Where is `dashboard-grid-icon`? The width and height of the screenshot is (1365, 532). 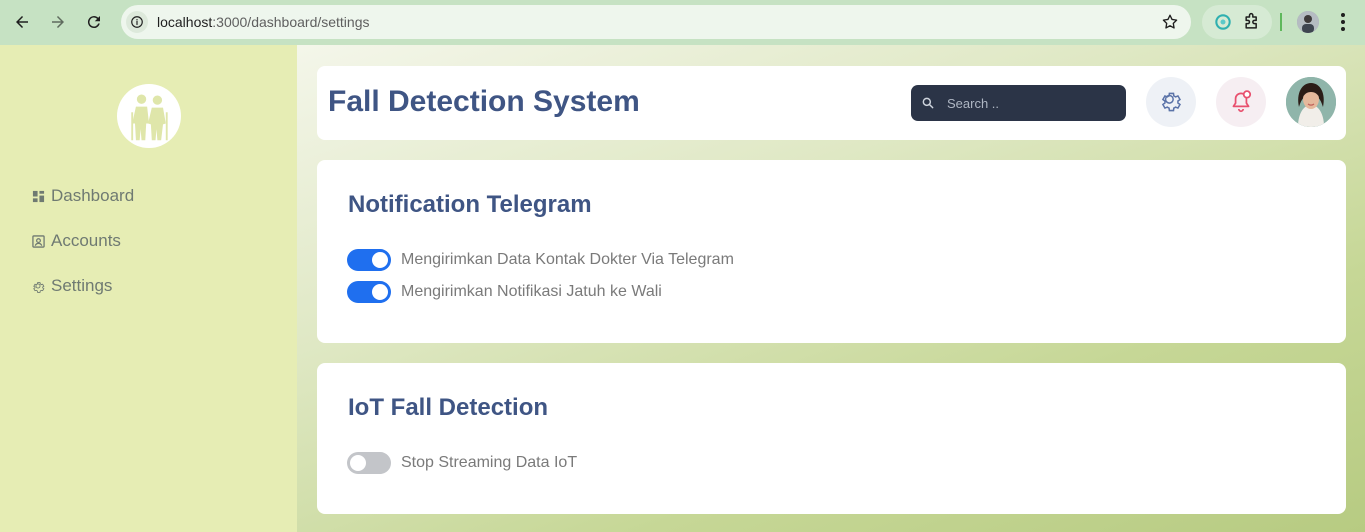
dashboard-grid-icon is located at coordinates (38, 196).